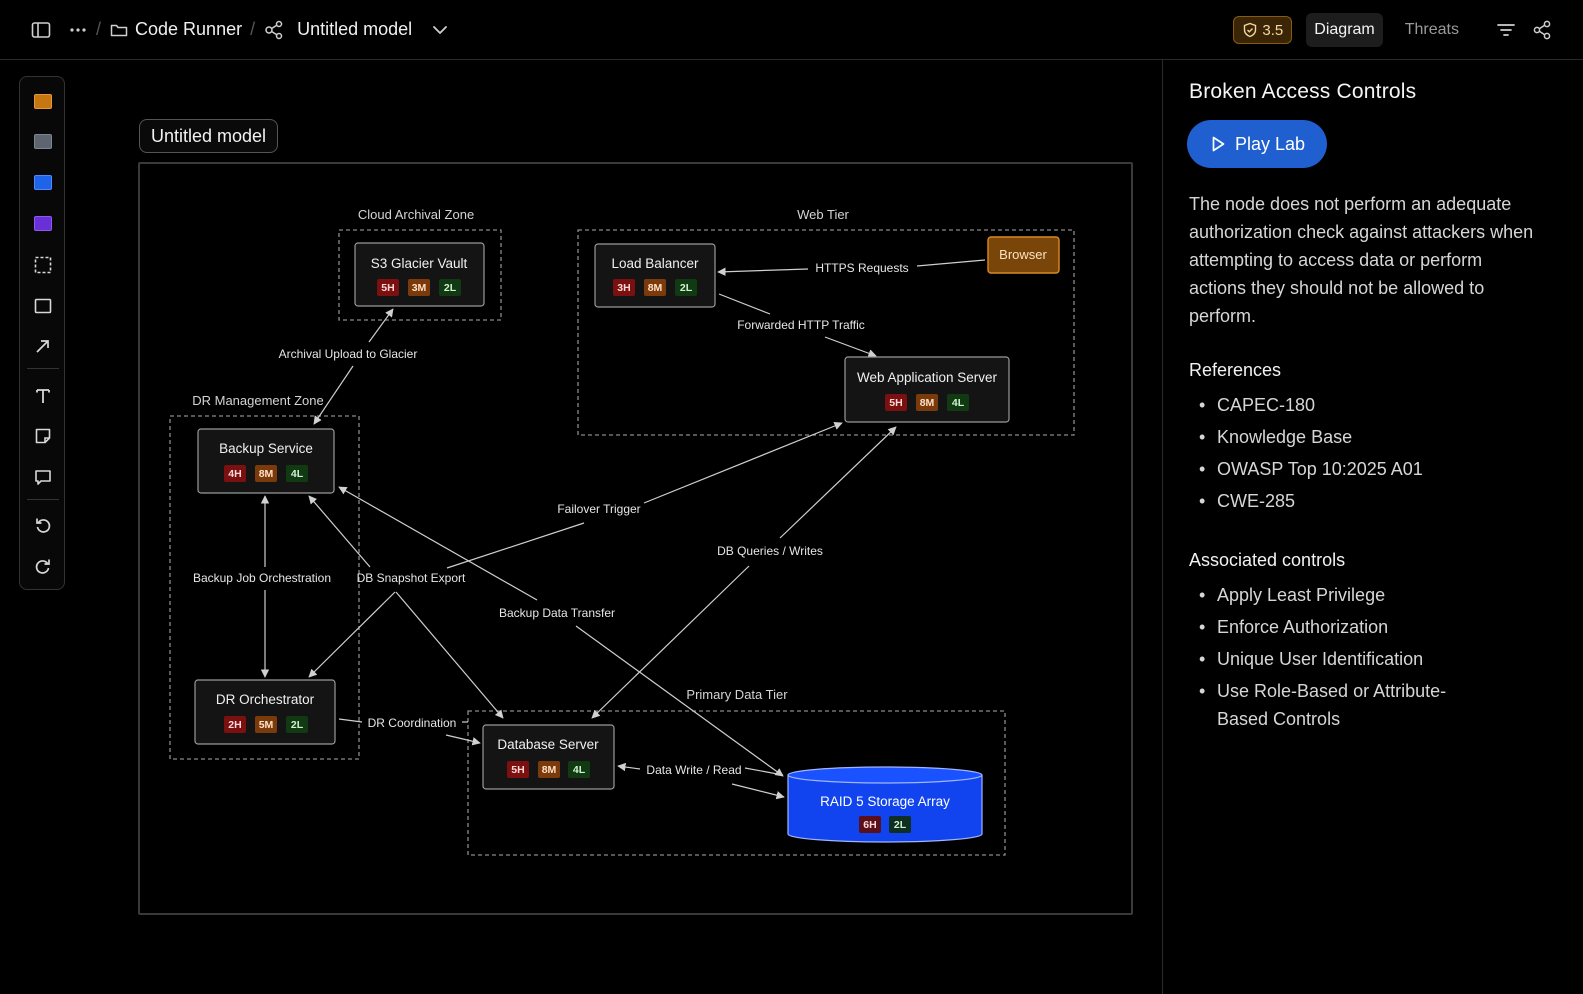 This screenshot has height=994, width=1583. I want to click on filter-icon, so click(1506, 30).